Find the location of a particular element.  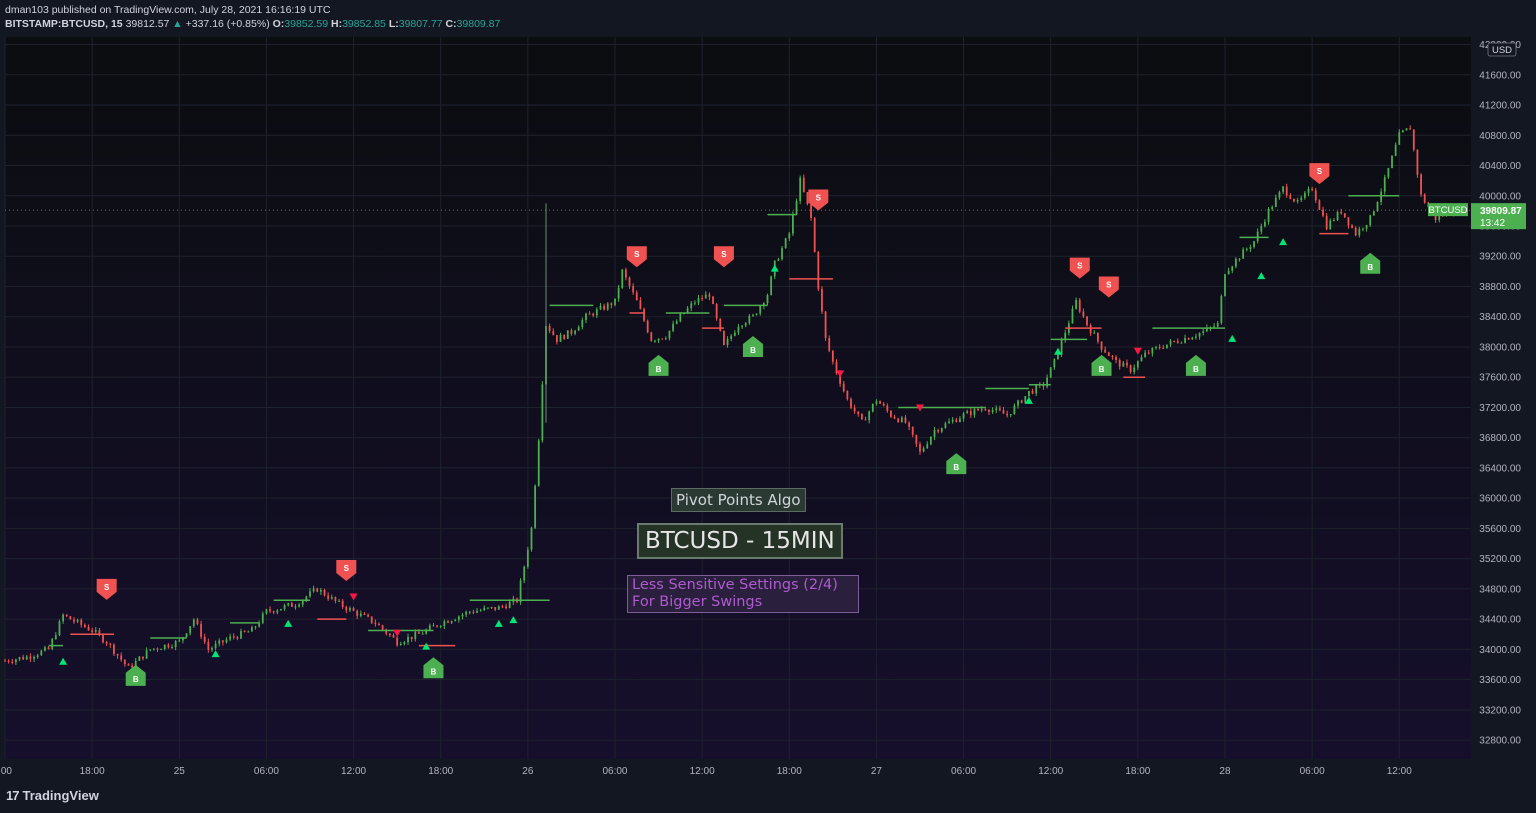

tradingview-brand: TradingView is located at coordinates (60, 795).